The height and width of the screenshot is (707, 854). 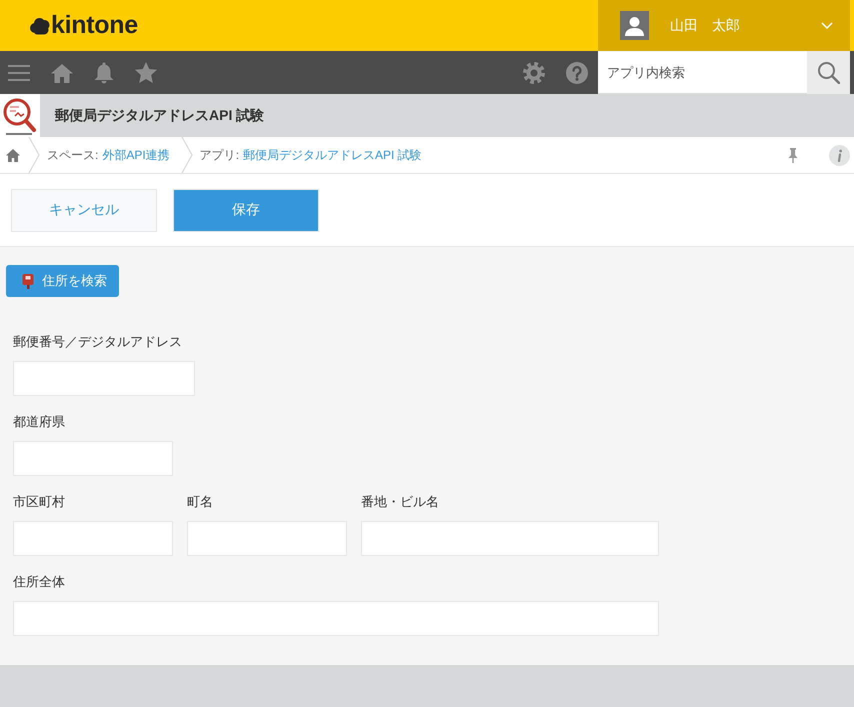 I want to click on bell-icon, so click(x=104, y=73).